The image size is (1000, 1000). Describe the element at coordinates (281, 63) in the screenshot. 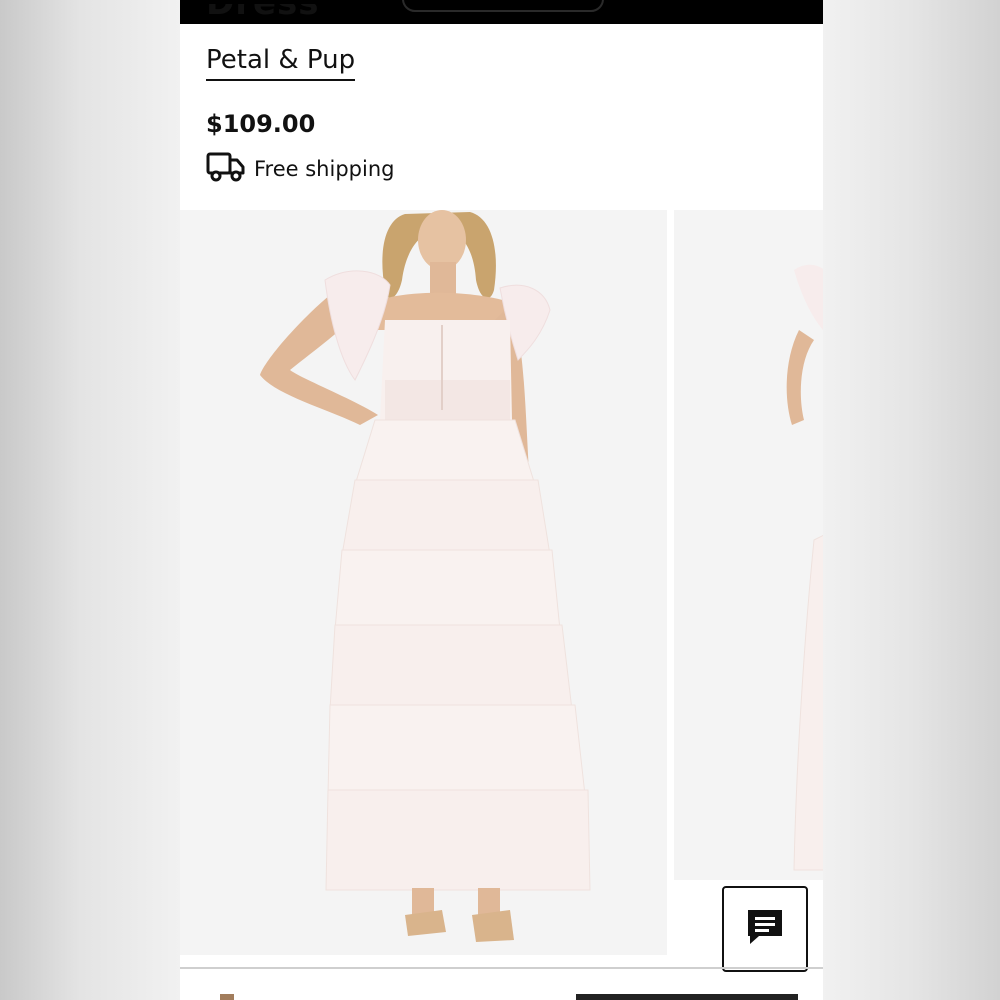

I see `brand-link: Petal & Pup` at that location.